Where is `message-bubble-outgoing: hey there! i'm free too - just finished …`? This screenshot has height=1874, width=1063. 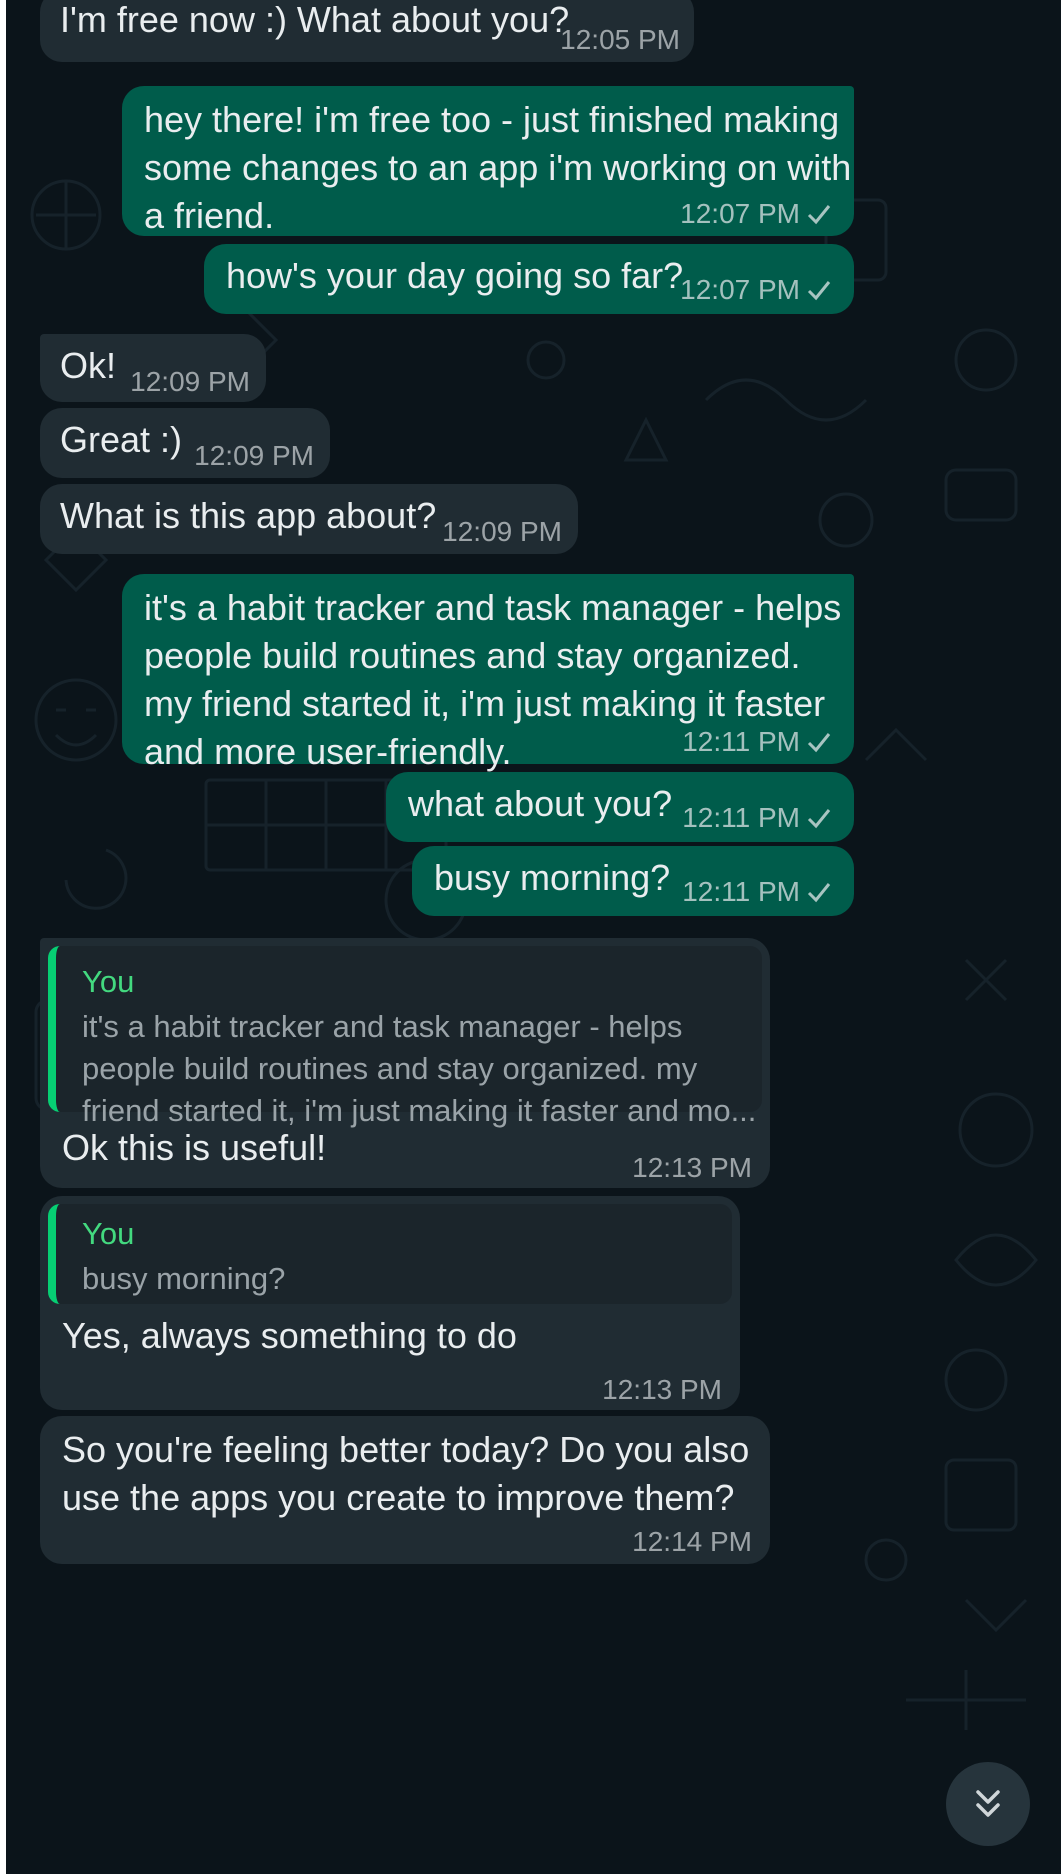
message-bubble-outgoing: hey there! i'm free too - just finished … is located at coordinates (488, 161).